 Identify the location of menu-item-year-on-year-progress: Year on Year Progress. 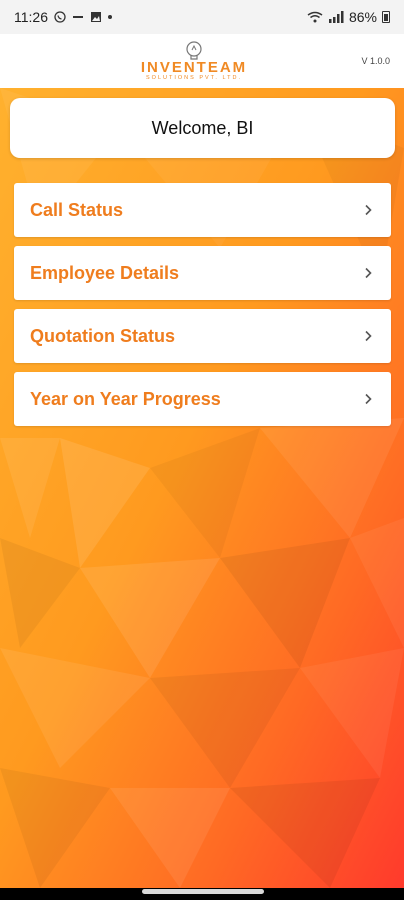
(202, 399).